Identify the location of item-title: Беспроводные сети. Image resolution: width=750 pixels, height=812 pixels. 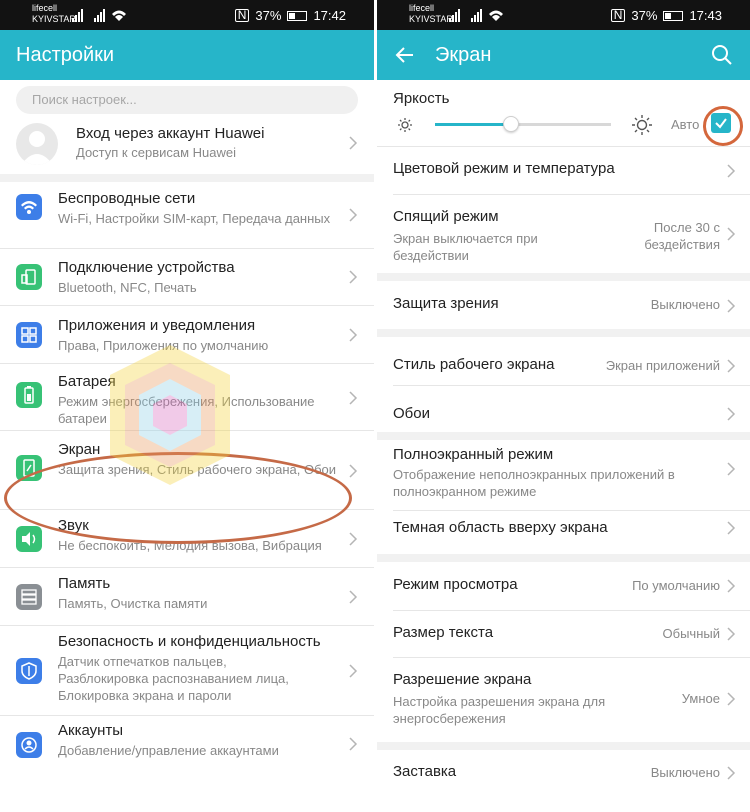
(127, 198).